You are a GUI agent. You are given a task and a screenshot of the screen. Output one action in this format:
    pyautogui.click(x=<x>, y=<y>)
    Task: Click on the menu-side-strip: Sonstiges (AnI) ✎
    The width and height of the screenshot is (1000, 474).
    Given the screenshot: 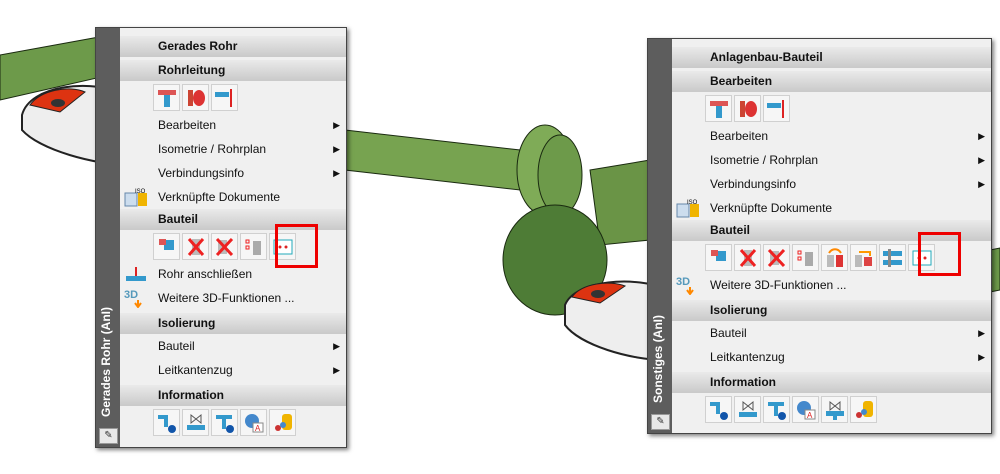 What is the action you would take?
    pyautogui.click(x=660, y=236)
    